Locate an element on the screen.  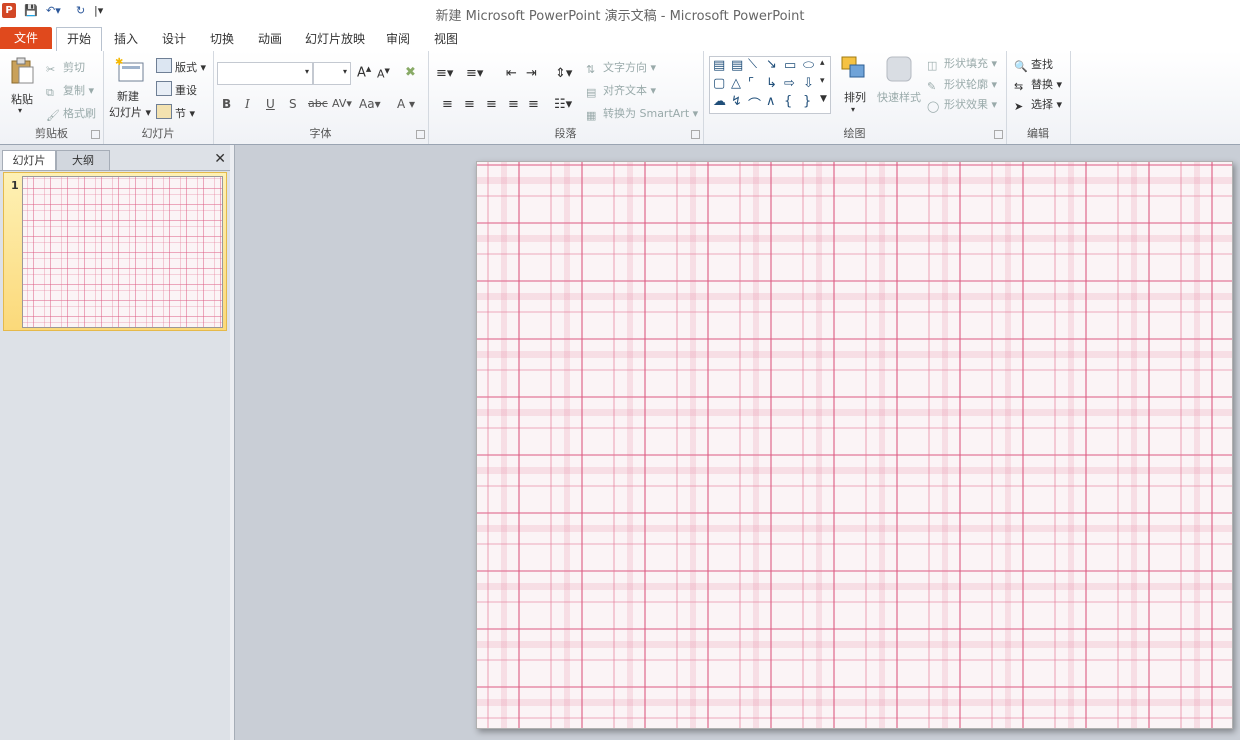
font-name-dropdown-icon: ▾ is located at coordinates (306, 71).